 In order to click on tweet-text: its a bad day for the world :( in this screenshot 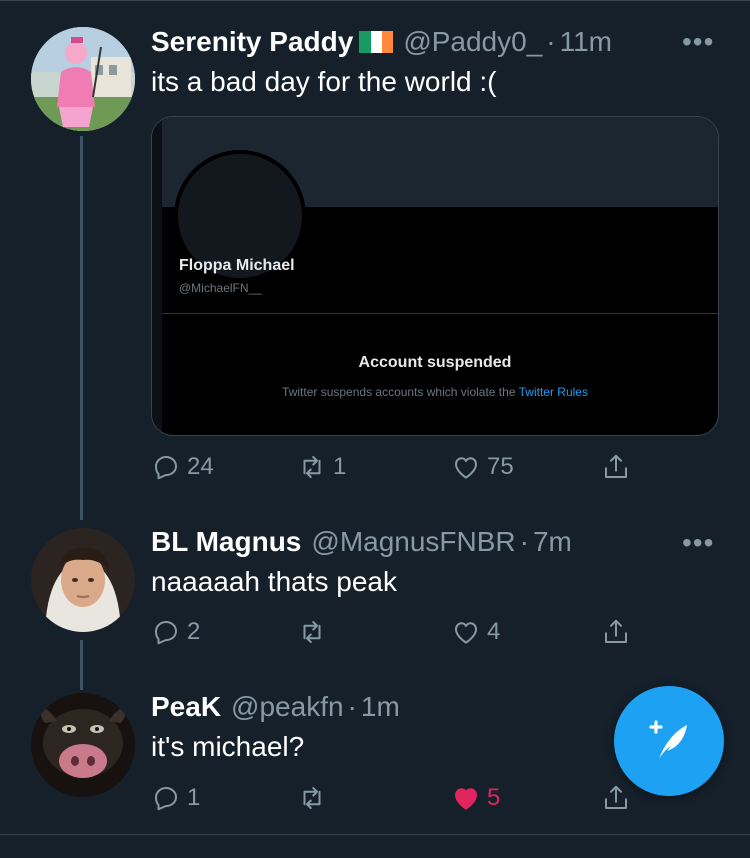, I will do `click(324, 81)`.